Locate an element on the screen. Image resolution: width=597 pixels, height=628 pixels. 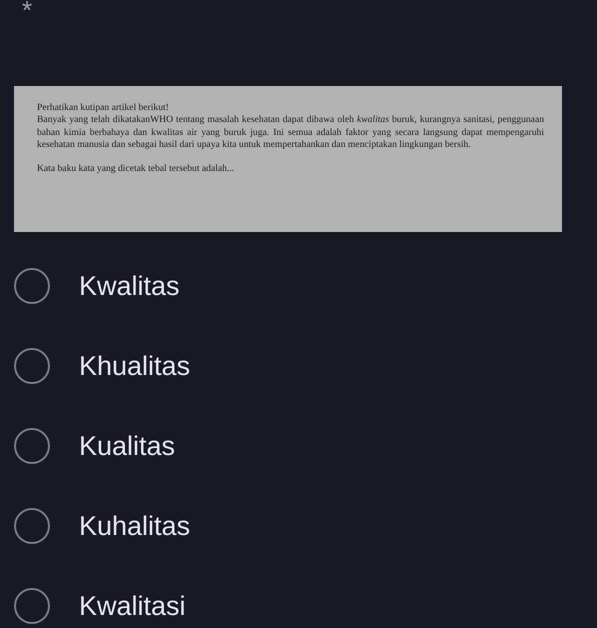
option-label: Kuhalitas is located at coordinates (134, 526).